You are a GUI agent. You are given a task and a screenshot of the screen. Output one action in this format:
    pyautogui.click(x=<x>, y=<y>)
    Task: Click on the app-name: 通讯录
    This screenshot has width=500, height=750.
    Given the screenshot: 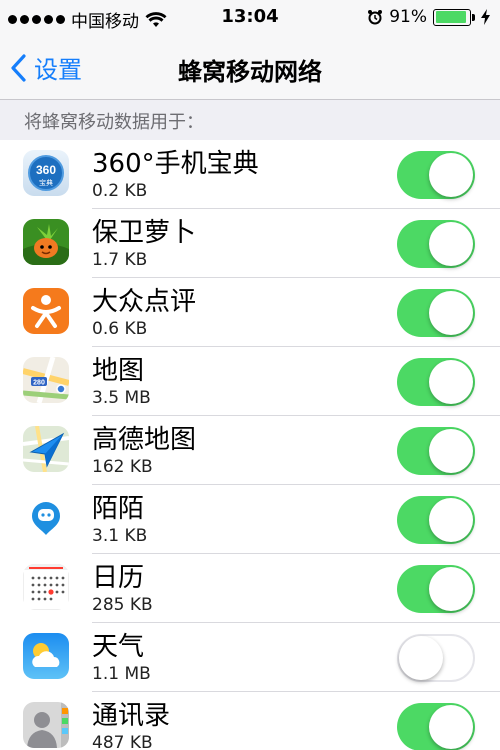 What is the action you would take?
    pyautogui.click(x=131, y=716)
    